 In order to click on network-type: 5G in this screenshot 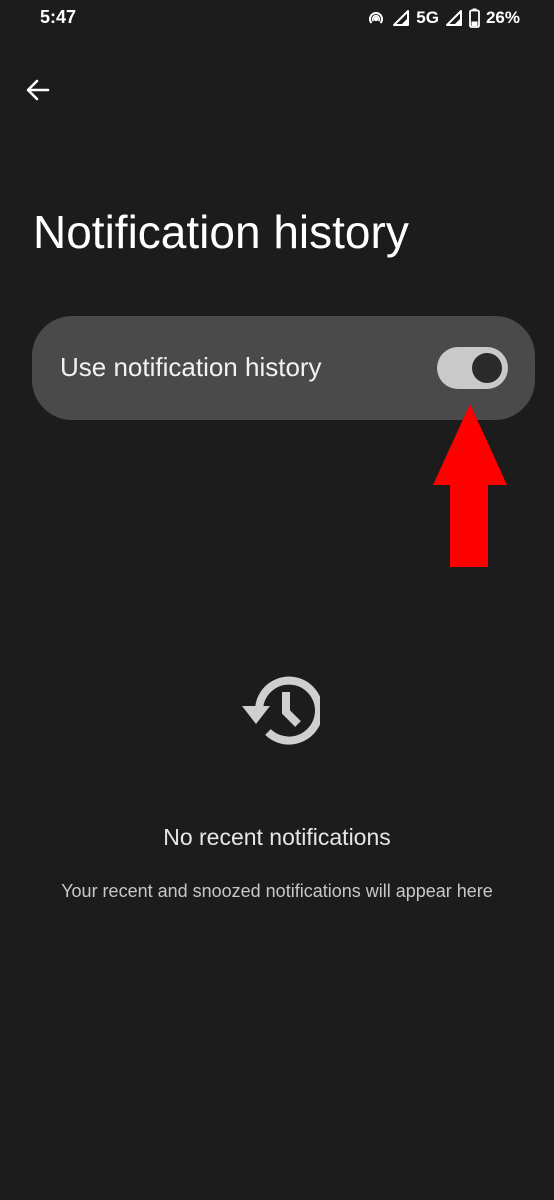, I will do `click(427, 17)`.